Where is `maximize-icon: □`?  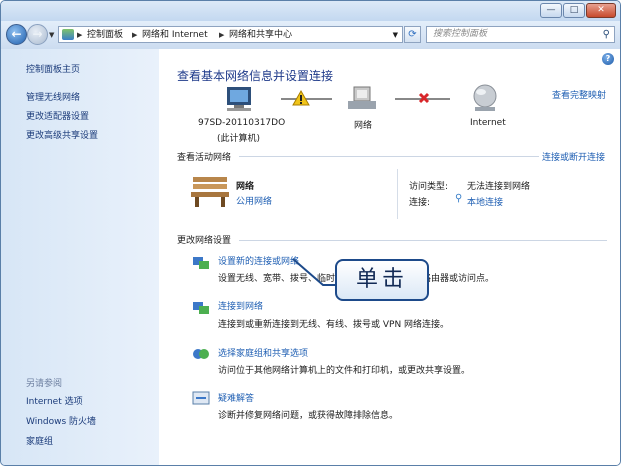
maximize-icon: □ is located at coordinates (574, 10).